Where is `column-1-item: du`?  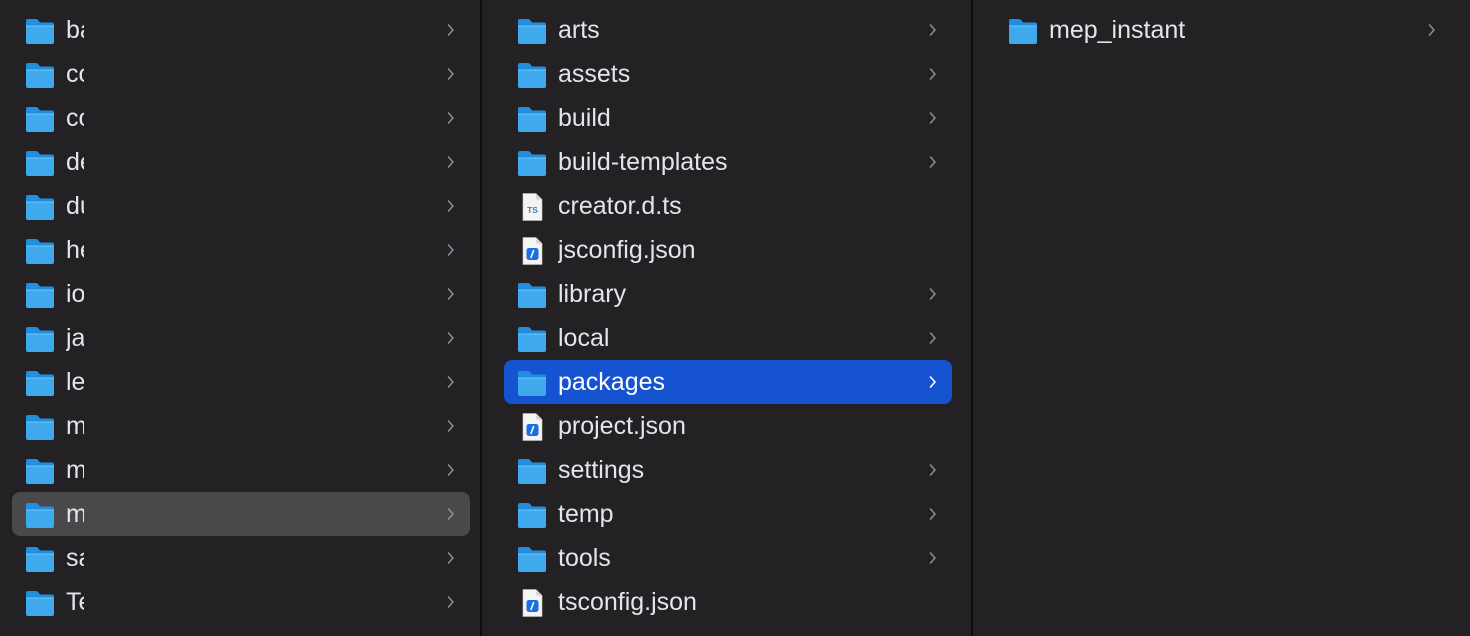
column-1-item: du is located at coordinates (241, 206).